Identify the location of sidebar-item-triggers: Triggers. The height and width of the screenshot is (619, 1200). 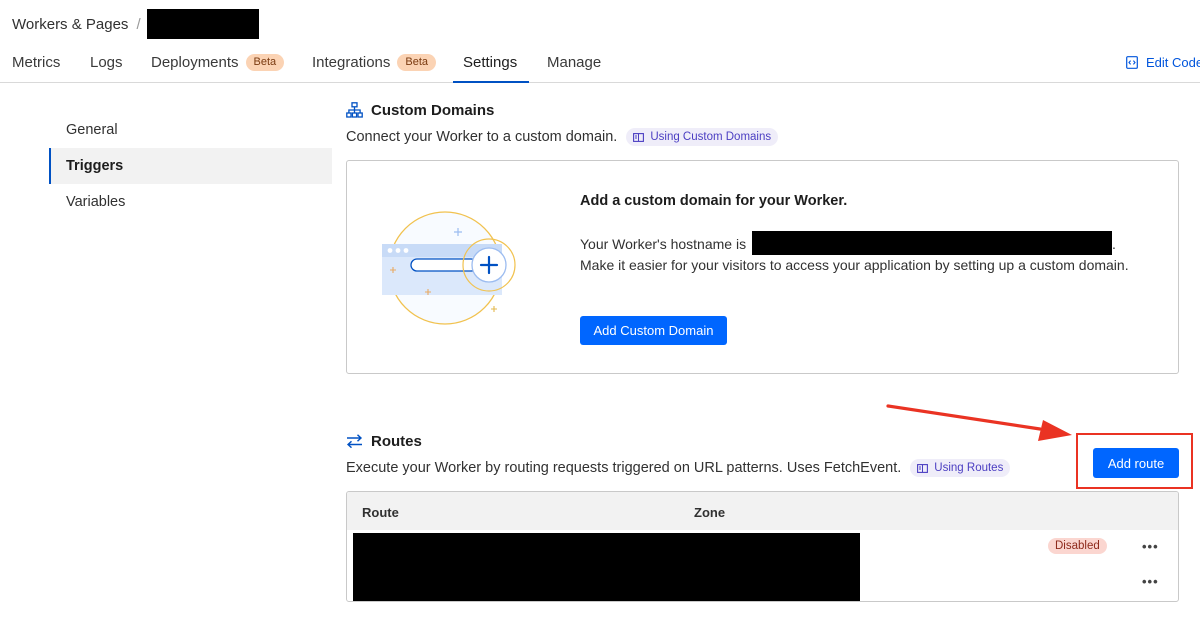
(190, 166).